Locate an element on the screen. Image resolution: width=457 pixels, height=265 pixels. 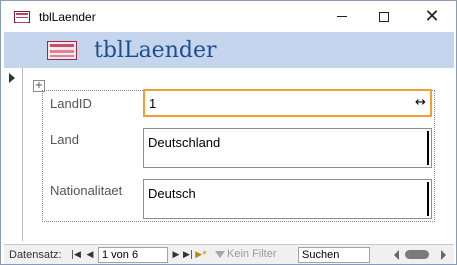
scroll-left-icon is located at coordinates (396, 255).